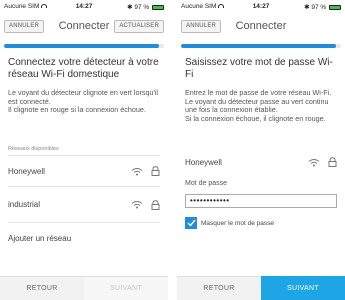 The width and height of the screenshot is (345, 300). Describe the element at coordinates (84, 27) in the screenshot. I see `nav-bar: ANNULER Connecter ACTUALISER` at that location.